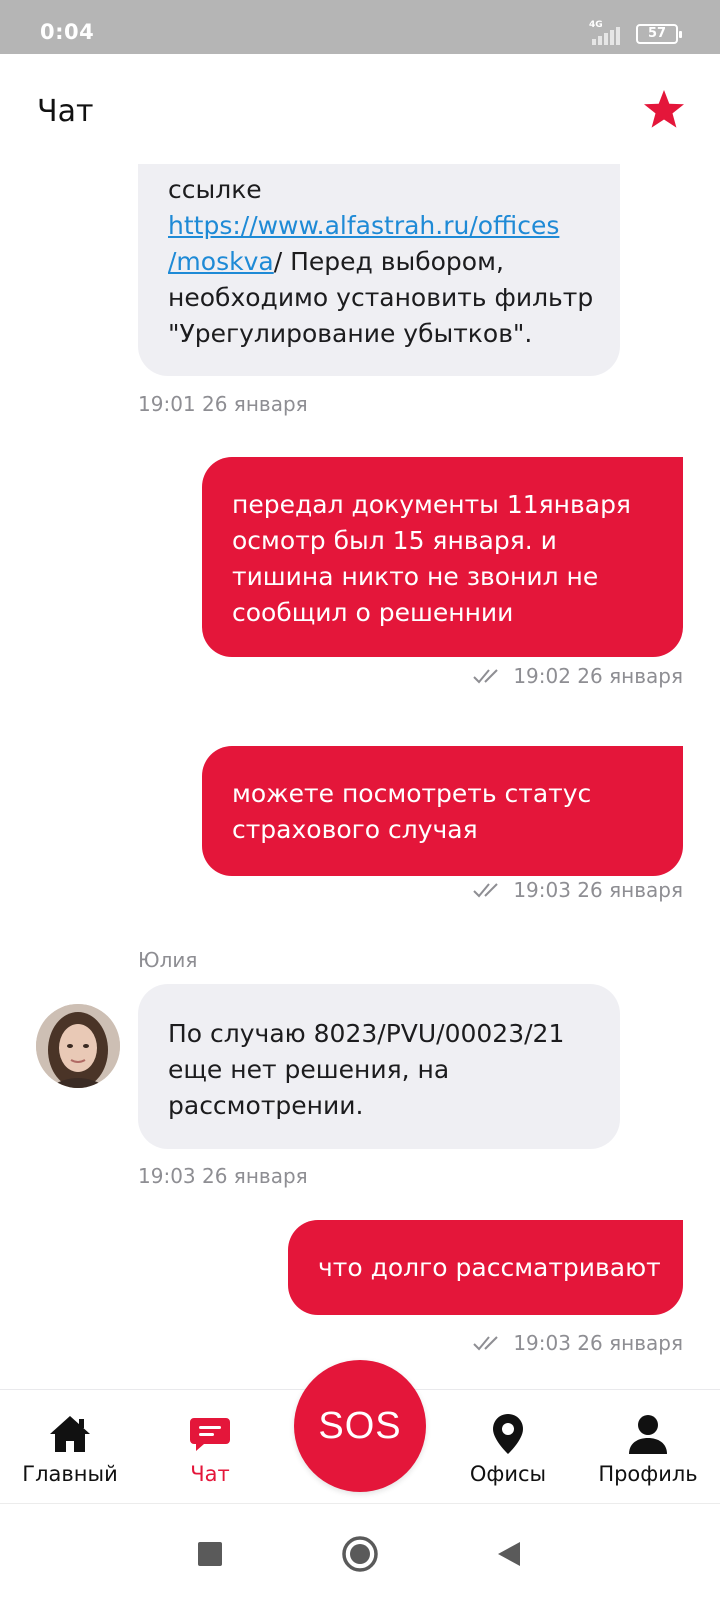  I want to click on nav-item-profile: Профиль, so click(648, 1447).